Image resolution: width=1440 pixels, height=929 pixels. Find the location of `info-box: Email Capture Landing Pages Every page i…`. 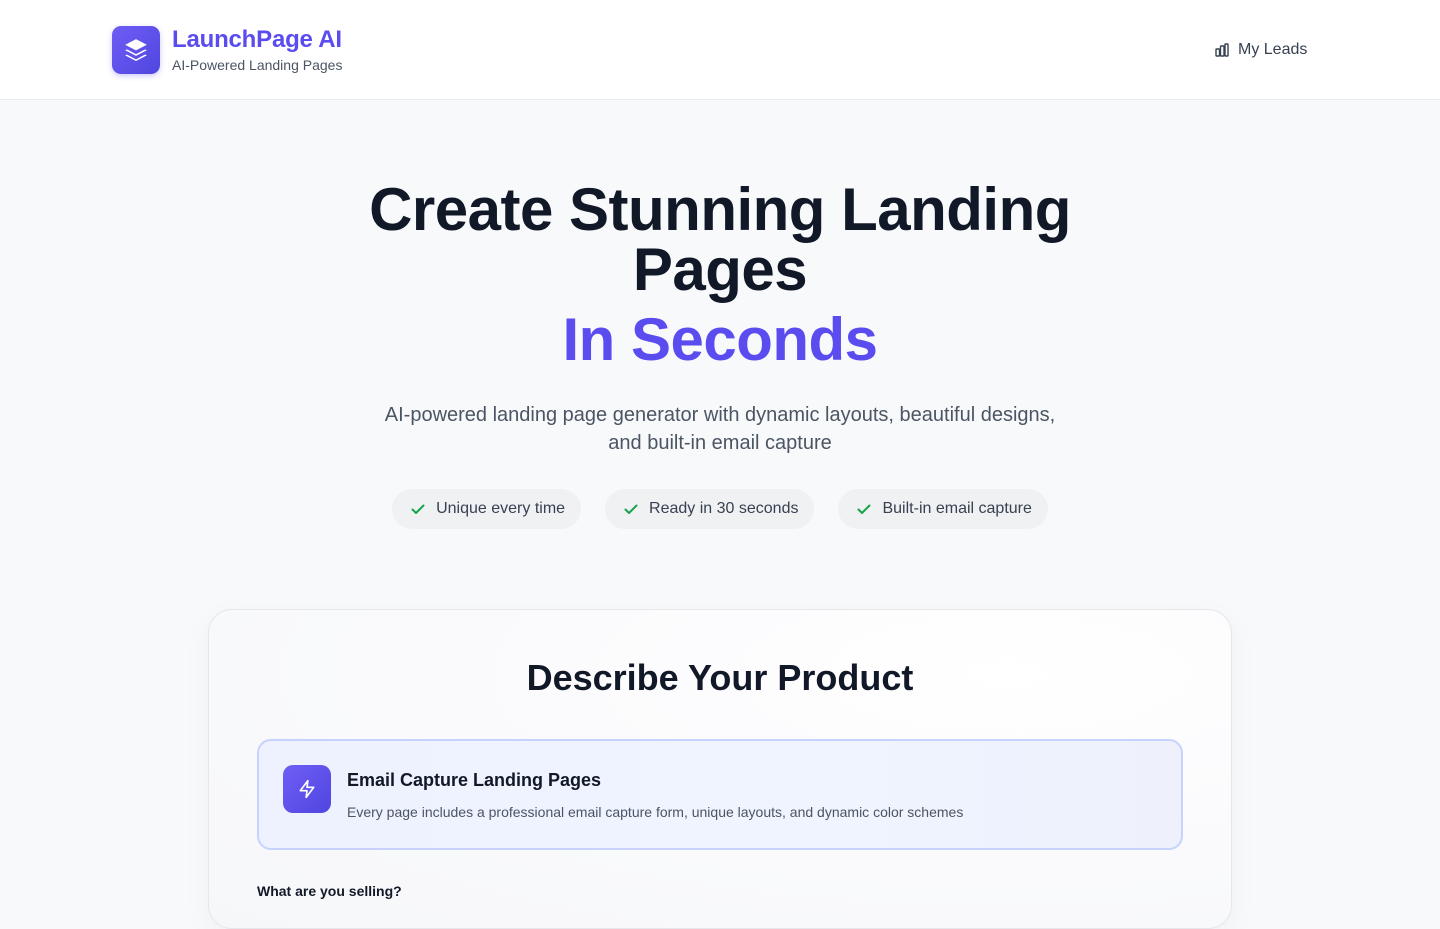

info-box: Email Capture Landing Pages Every page i… is located at coordinates (720, 794).